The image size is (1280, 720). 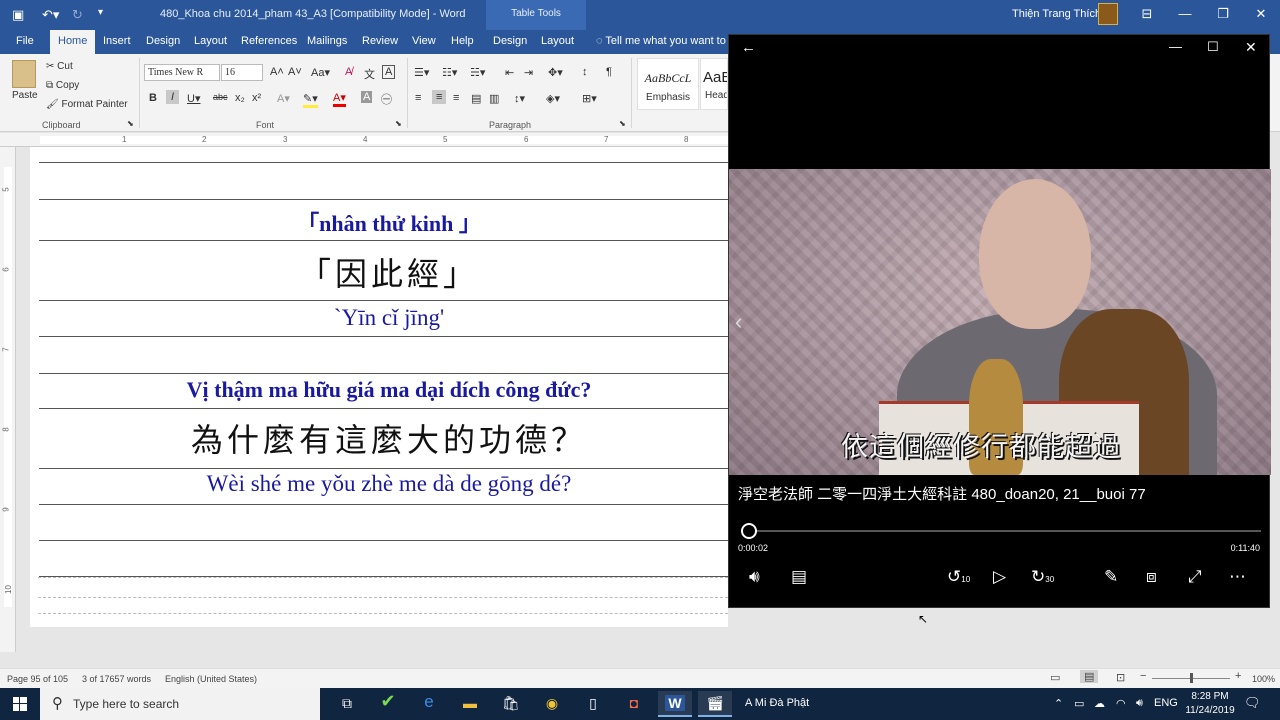 What do you see at coordinates (609, 72) in the screenshot?
I see `show-marks-icon: ¶` at bounding box center [609, 72].